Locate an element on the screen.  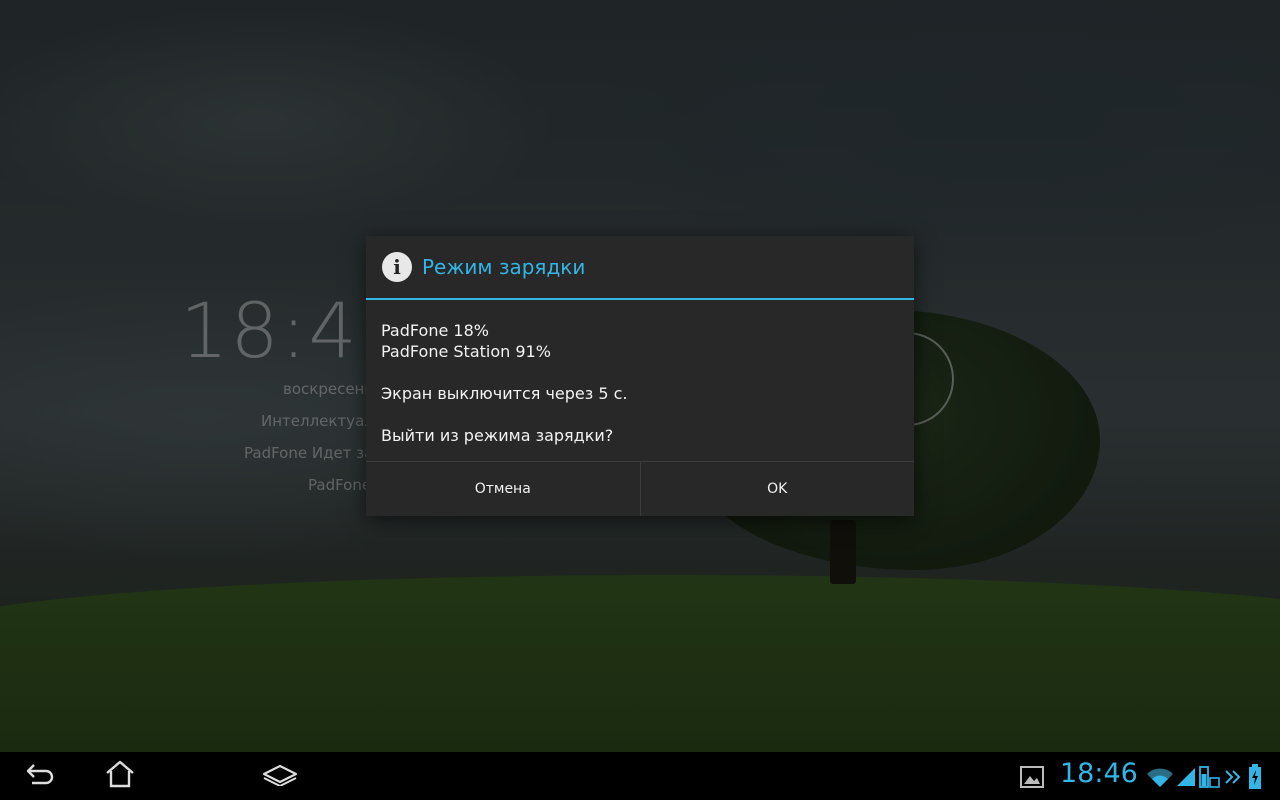
recents-button is located at coordinates (280, 776).